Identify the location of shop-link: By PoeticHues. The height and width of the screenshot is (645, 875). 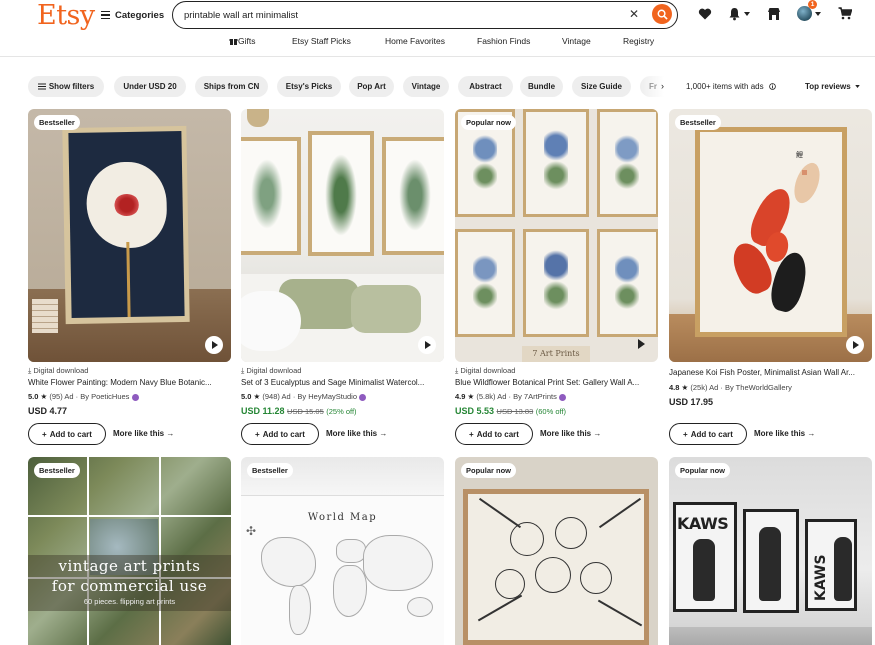
(104, 396).